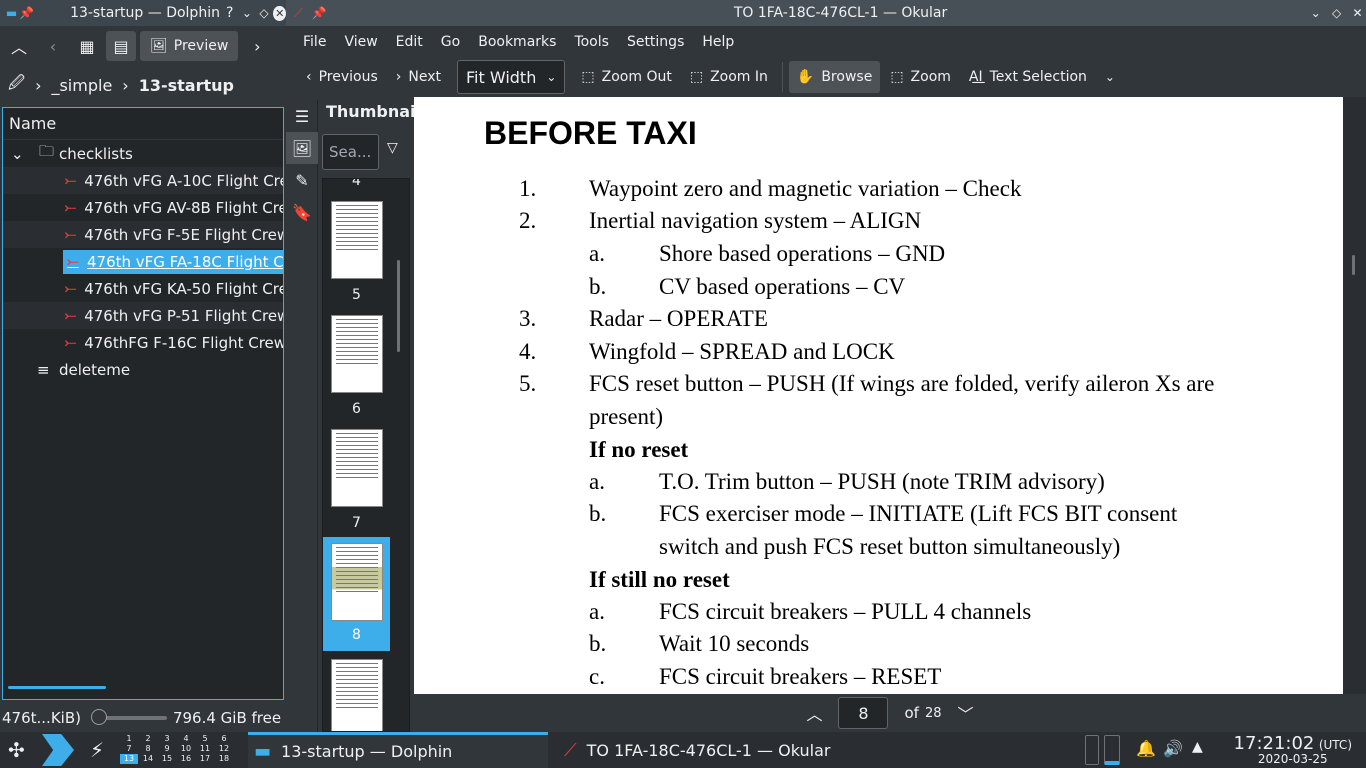 The width and height of the screenshot is (1366, 768). I want to click on desktop-cell: 12, so click(224, 749).